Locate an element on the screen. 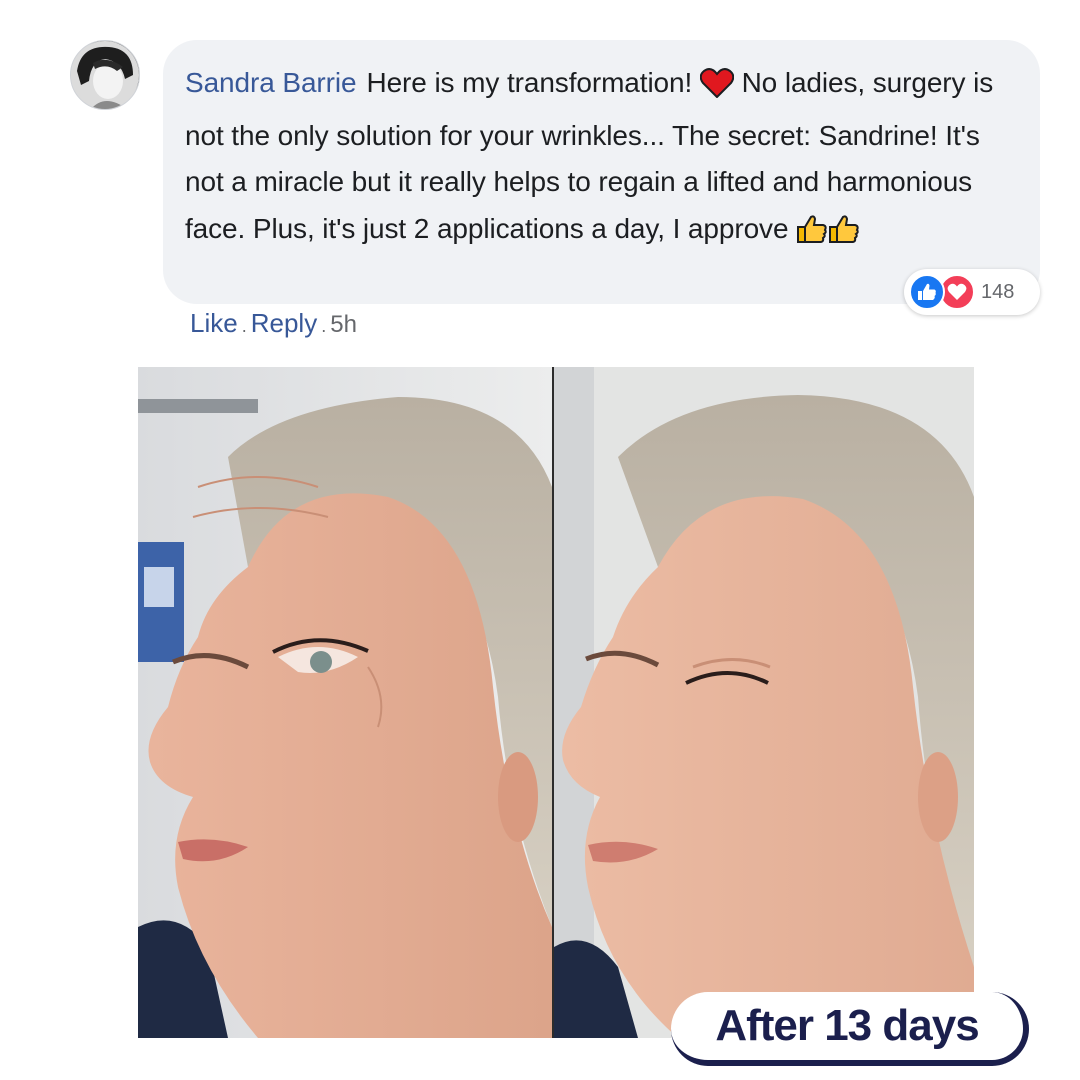 The width and height of the screenshot is (1080, 1080). comment-actions: Like . Reply . 5h is located at coordinates (273, 323).